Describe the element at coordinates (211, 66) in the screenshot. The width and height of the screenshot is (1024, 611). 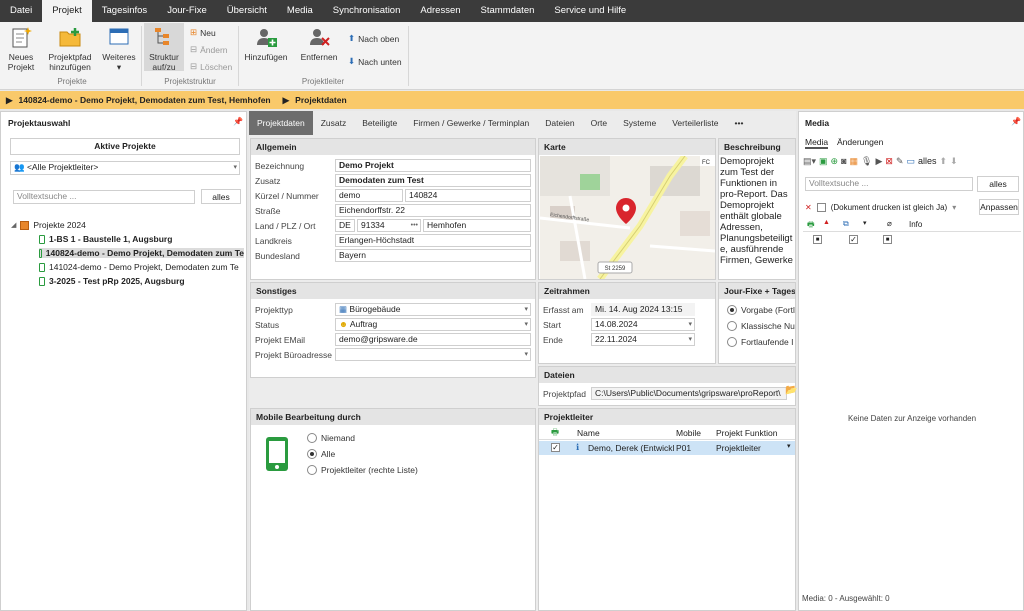
I see `loeschen-button: ⊟ Löschen` at that location.